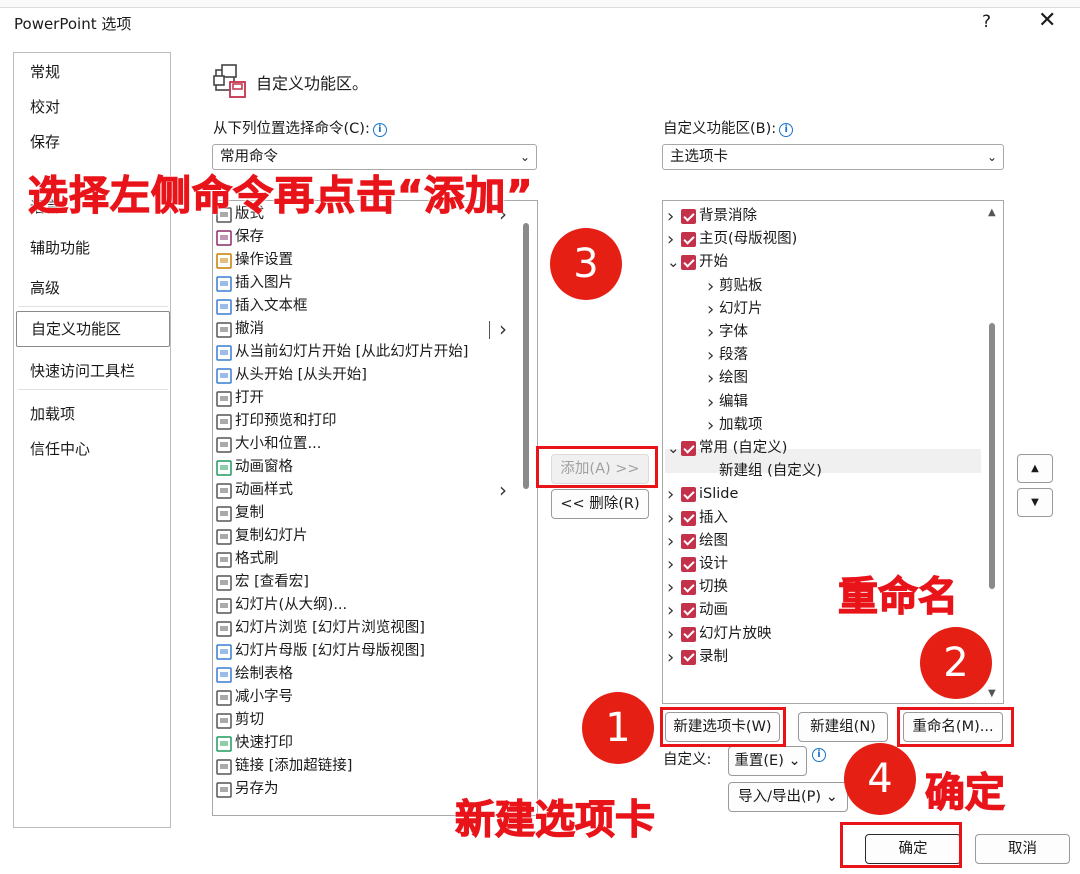 This screenshot has height=874, width=1080. What do you see at coordinates (224, 790) in the screenshot?
I see `save-as-icon` at bounding box center [224, 790].